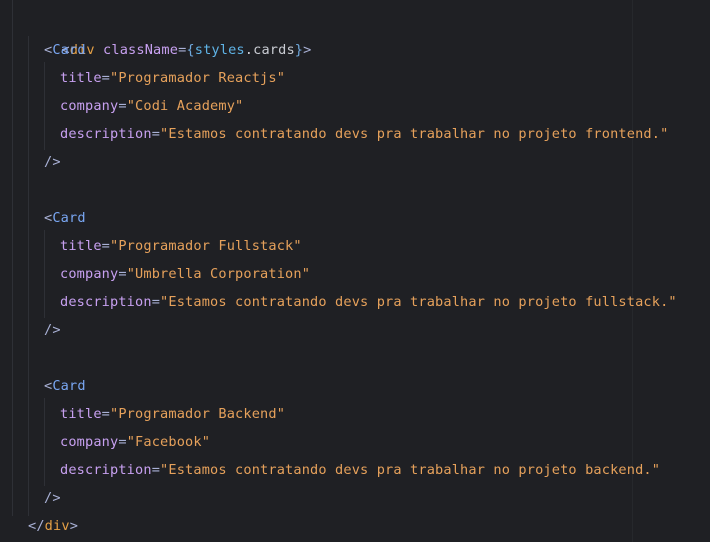 The width and height of the screenshot is (710, 542). Describe the element at coordinates (274, 50) in the screenshot. I see `token-cards: cards` at that location.